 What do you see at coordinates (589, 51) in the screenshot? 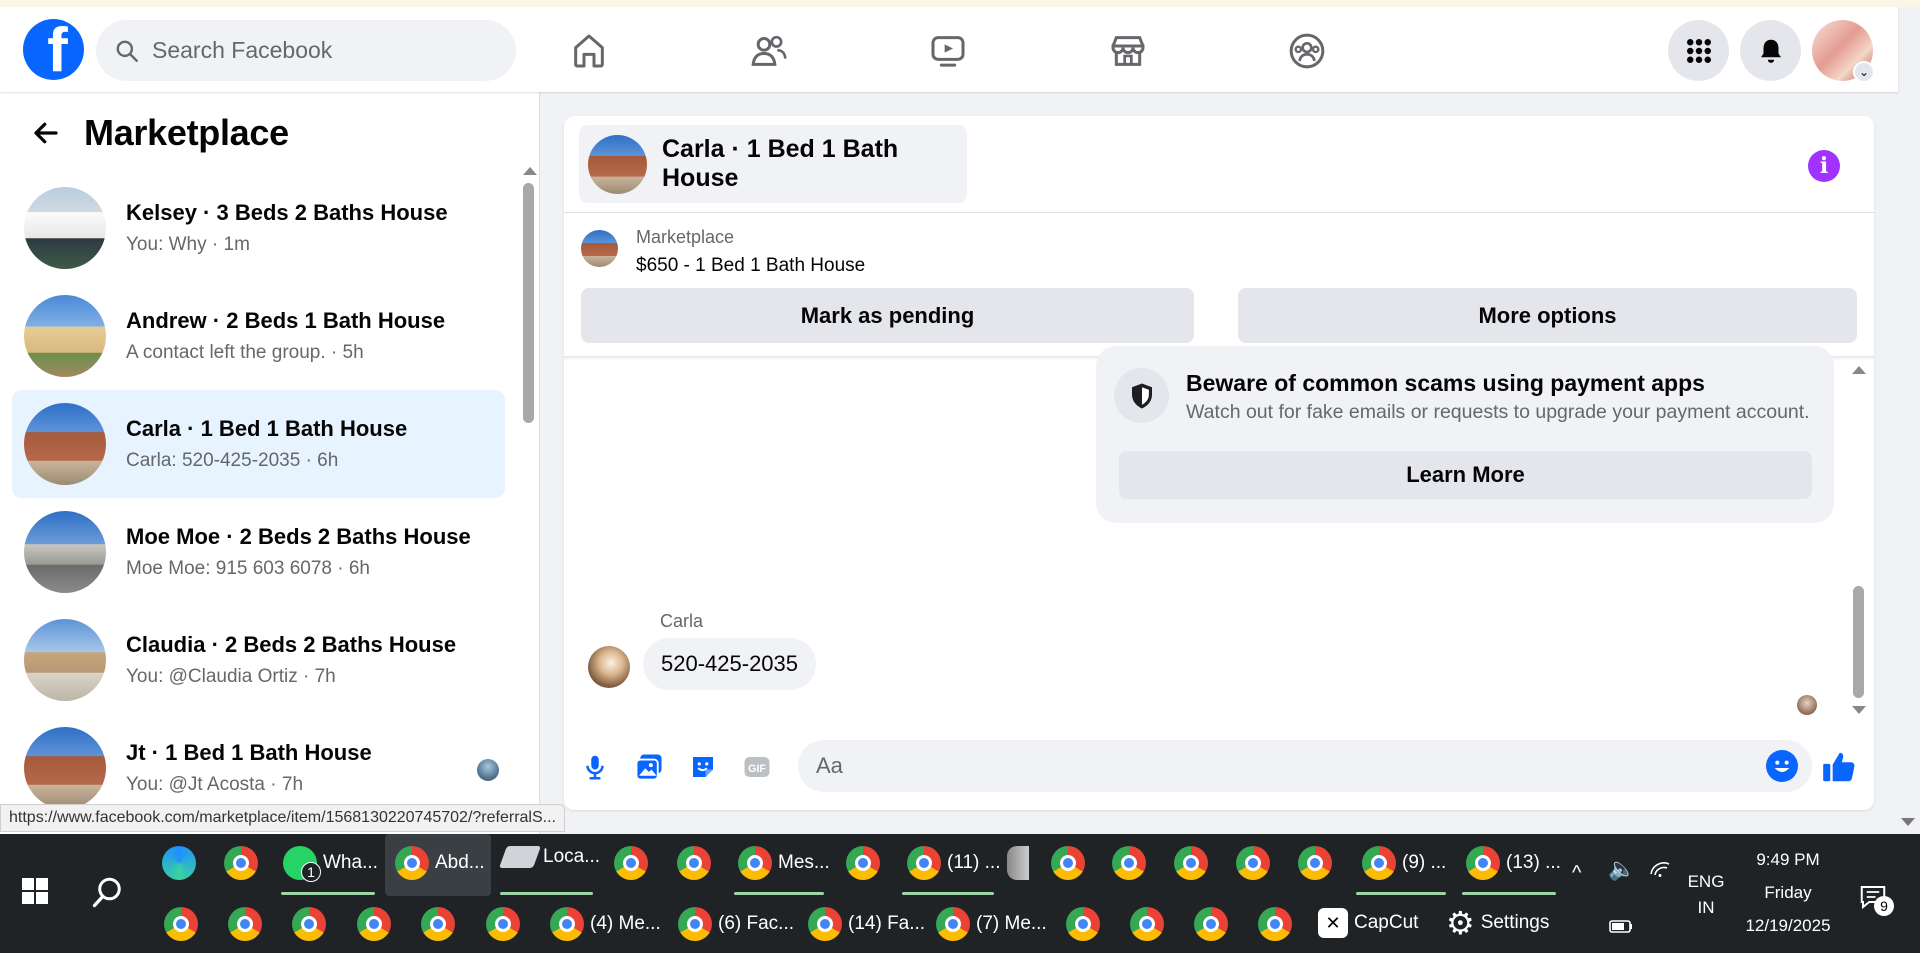
I see `home-icon` at bounding box center [589, 51].